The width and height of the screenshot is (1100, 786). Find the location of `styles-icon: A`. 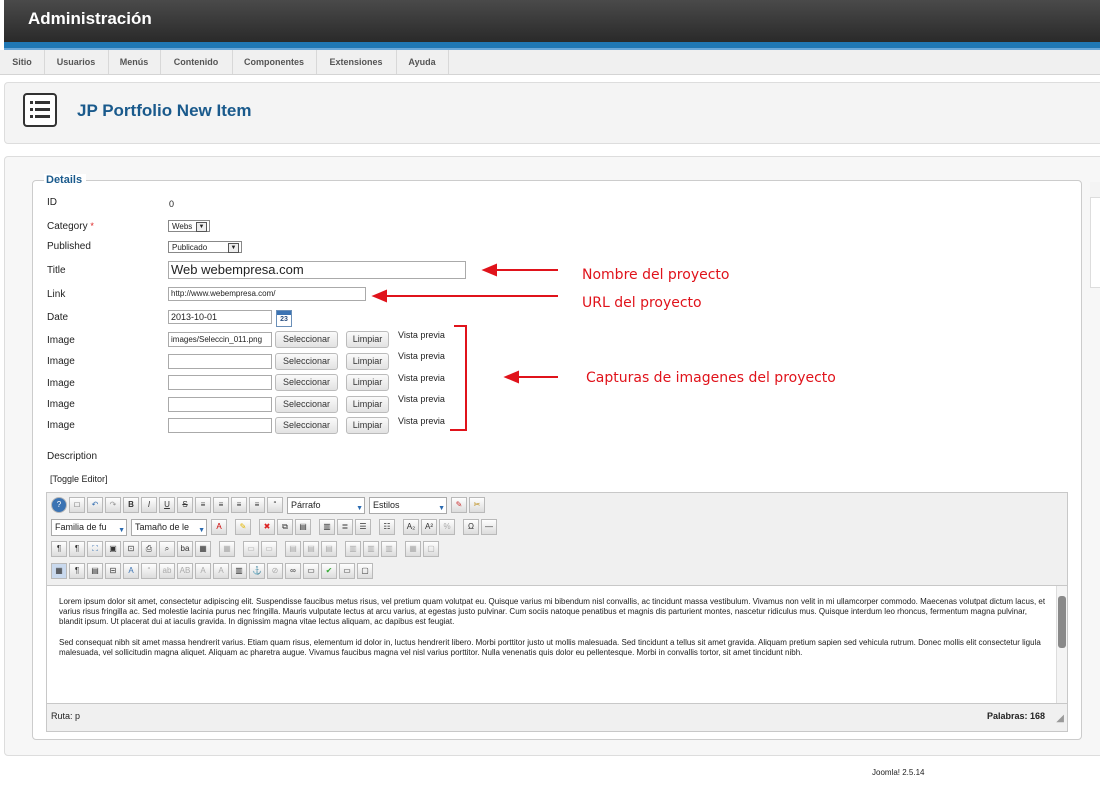

styles-icon: A is located at coordinates (131, 571).